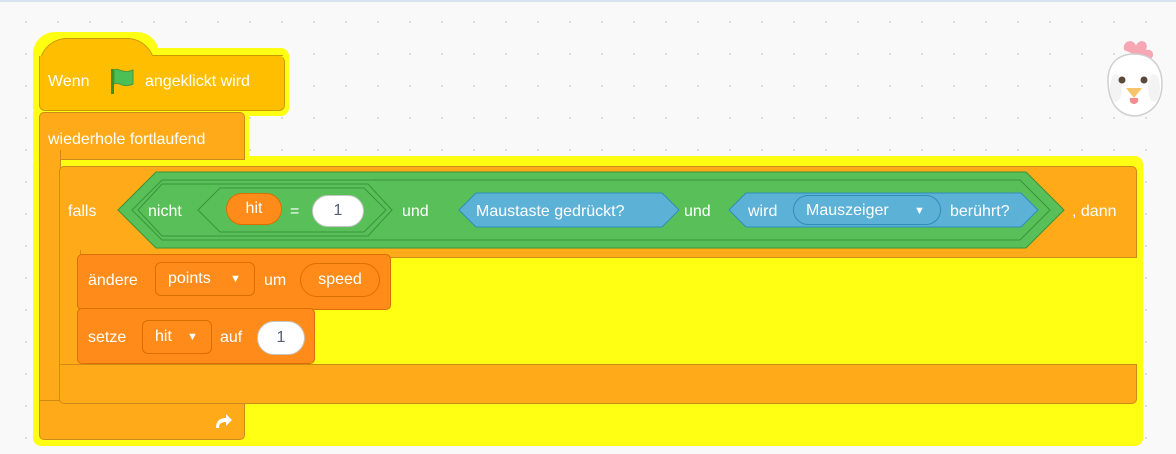 The image size is (1176, 454). I want to click on top-border, so click(588, 1).